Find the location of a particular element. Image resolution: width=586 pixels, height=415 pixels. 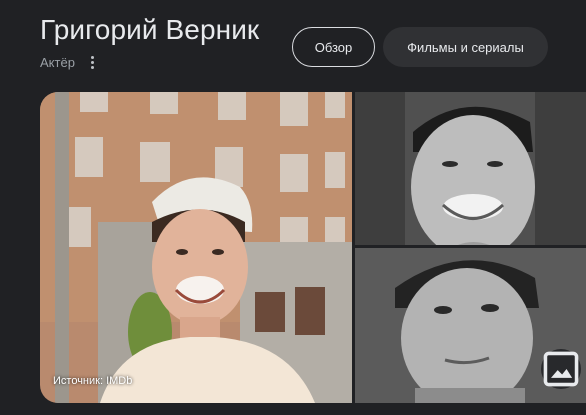

tab-overview: Обзор is located at coordinates (333, 47).